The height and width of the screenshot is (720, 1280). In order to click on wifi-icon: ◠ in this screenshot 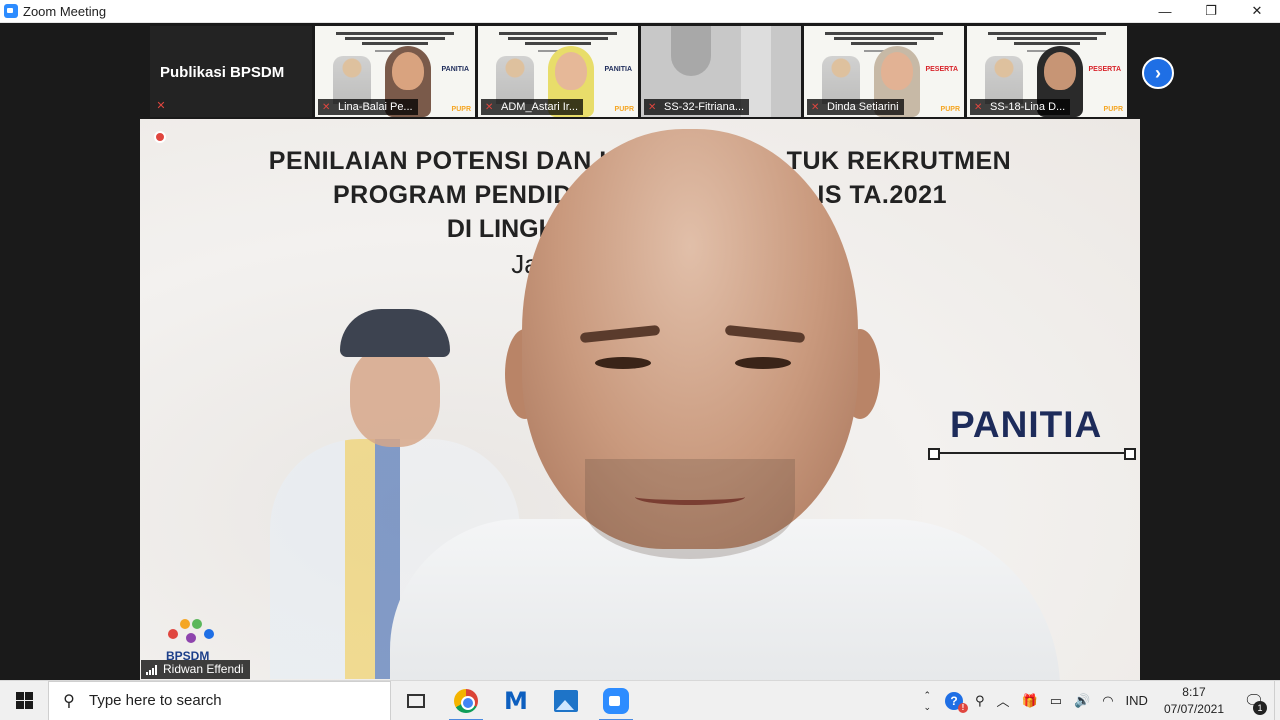, I will do `click(1107, 700)`.